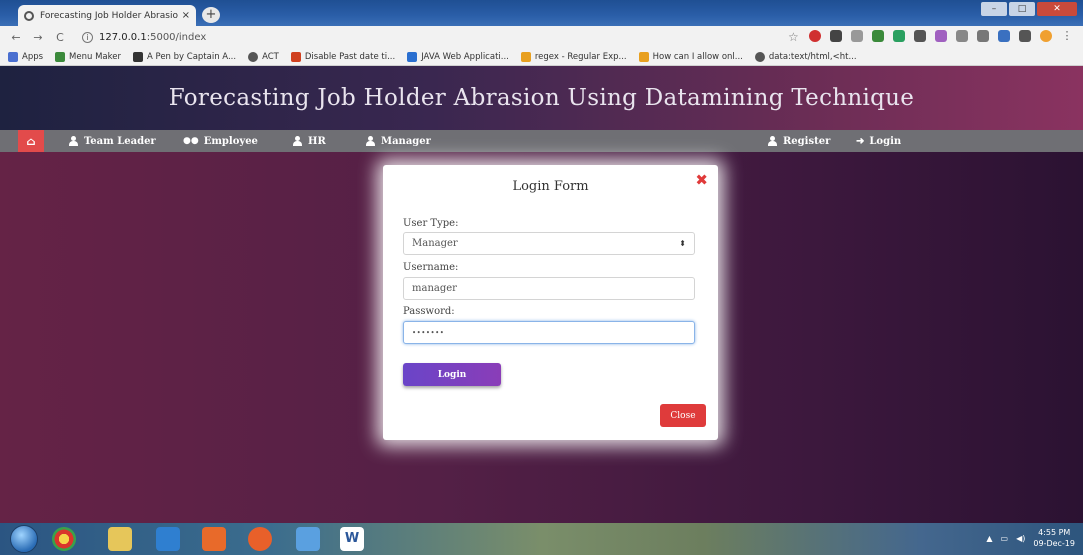  I want to click on address-bar: ← → C i 127.0.0.1:5000/index ☆ ⋮, so click(541, 37).